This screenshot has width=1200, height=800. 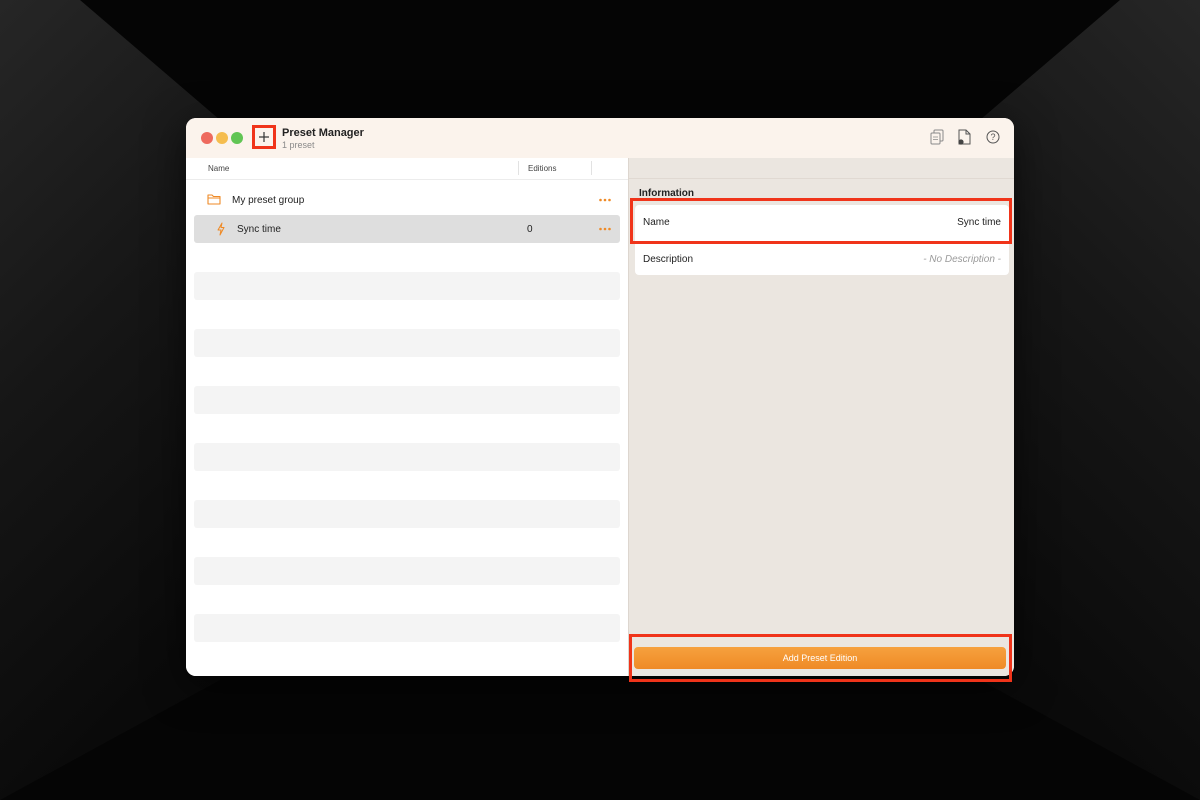 What do you see at coordinates (214, 199) in the screenshot?
I see `folder-icon` at bounding box center [214, 199].